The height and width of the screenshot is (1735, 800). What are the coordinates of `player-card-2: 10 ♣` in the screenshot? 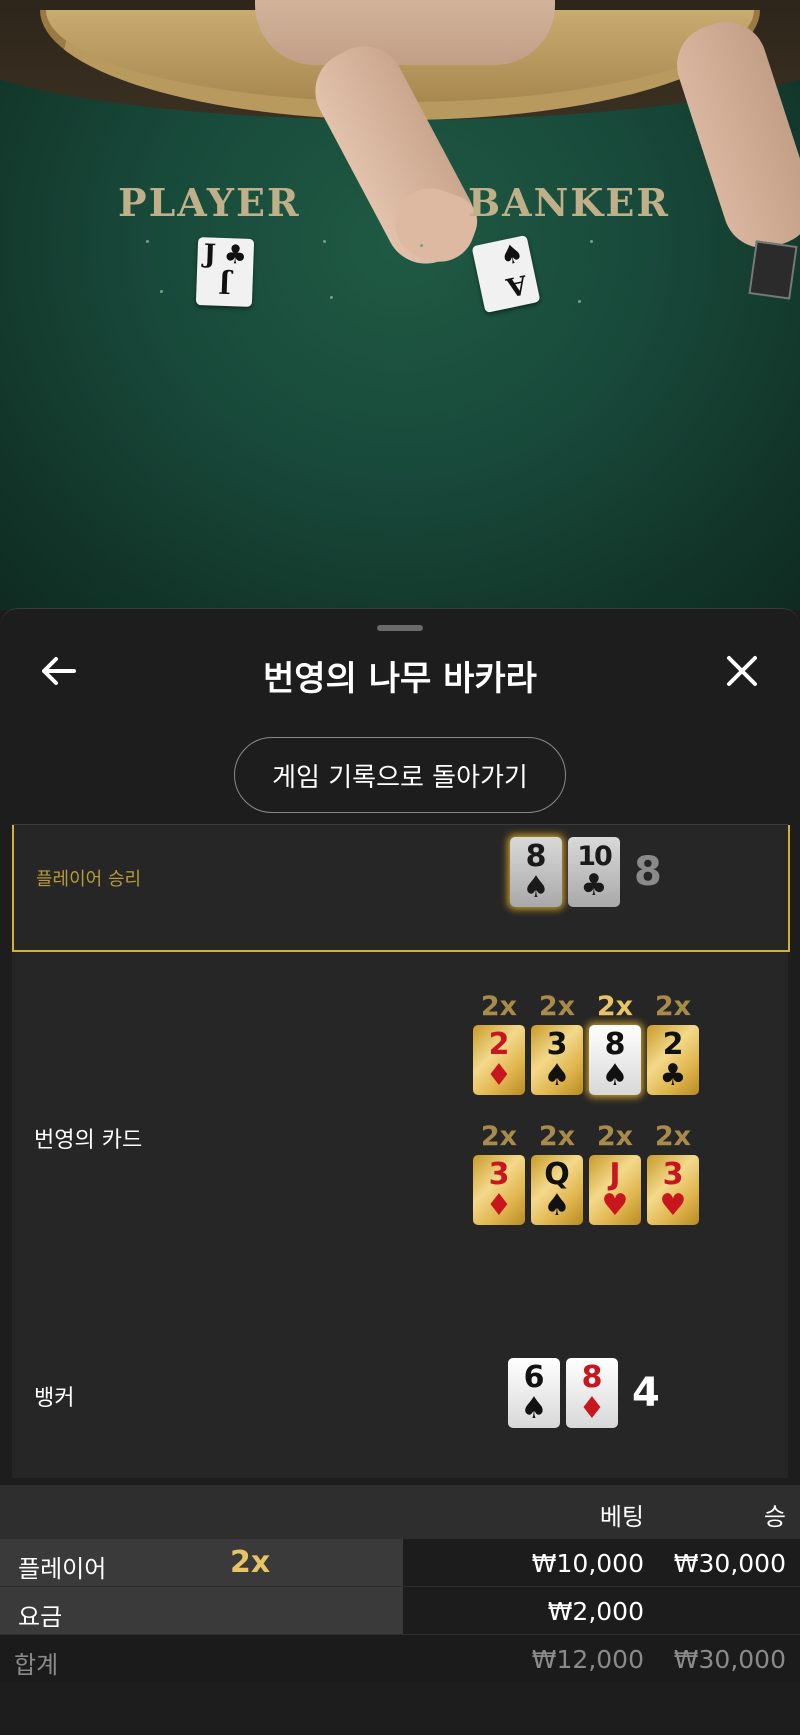 It's located at (594, 872).